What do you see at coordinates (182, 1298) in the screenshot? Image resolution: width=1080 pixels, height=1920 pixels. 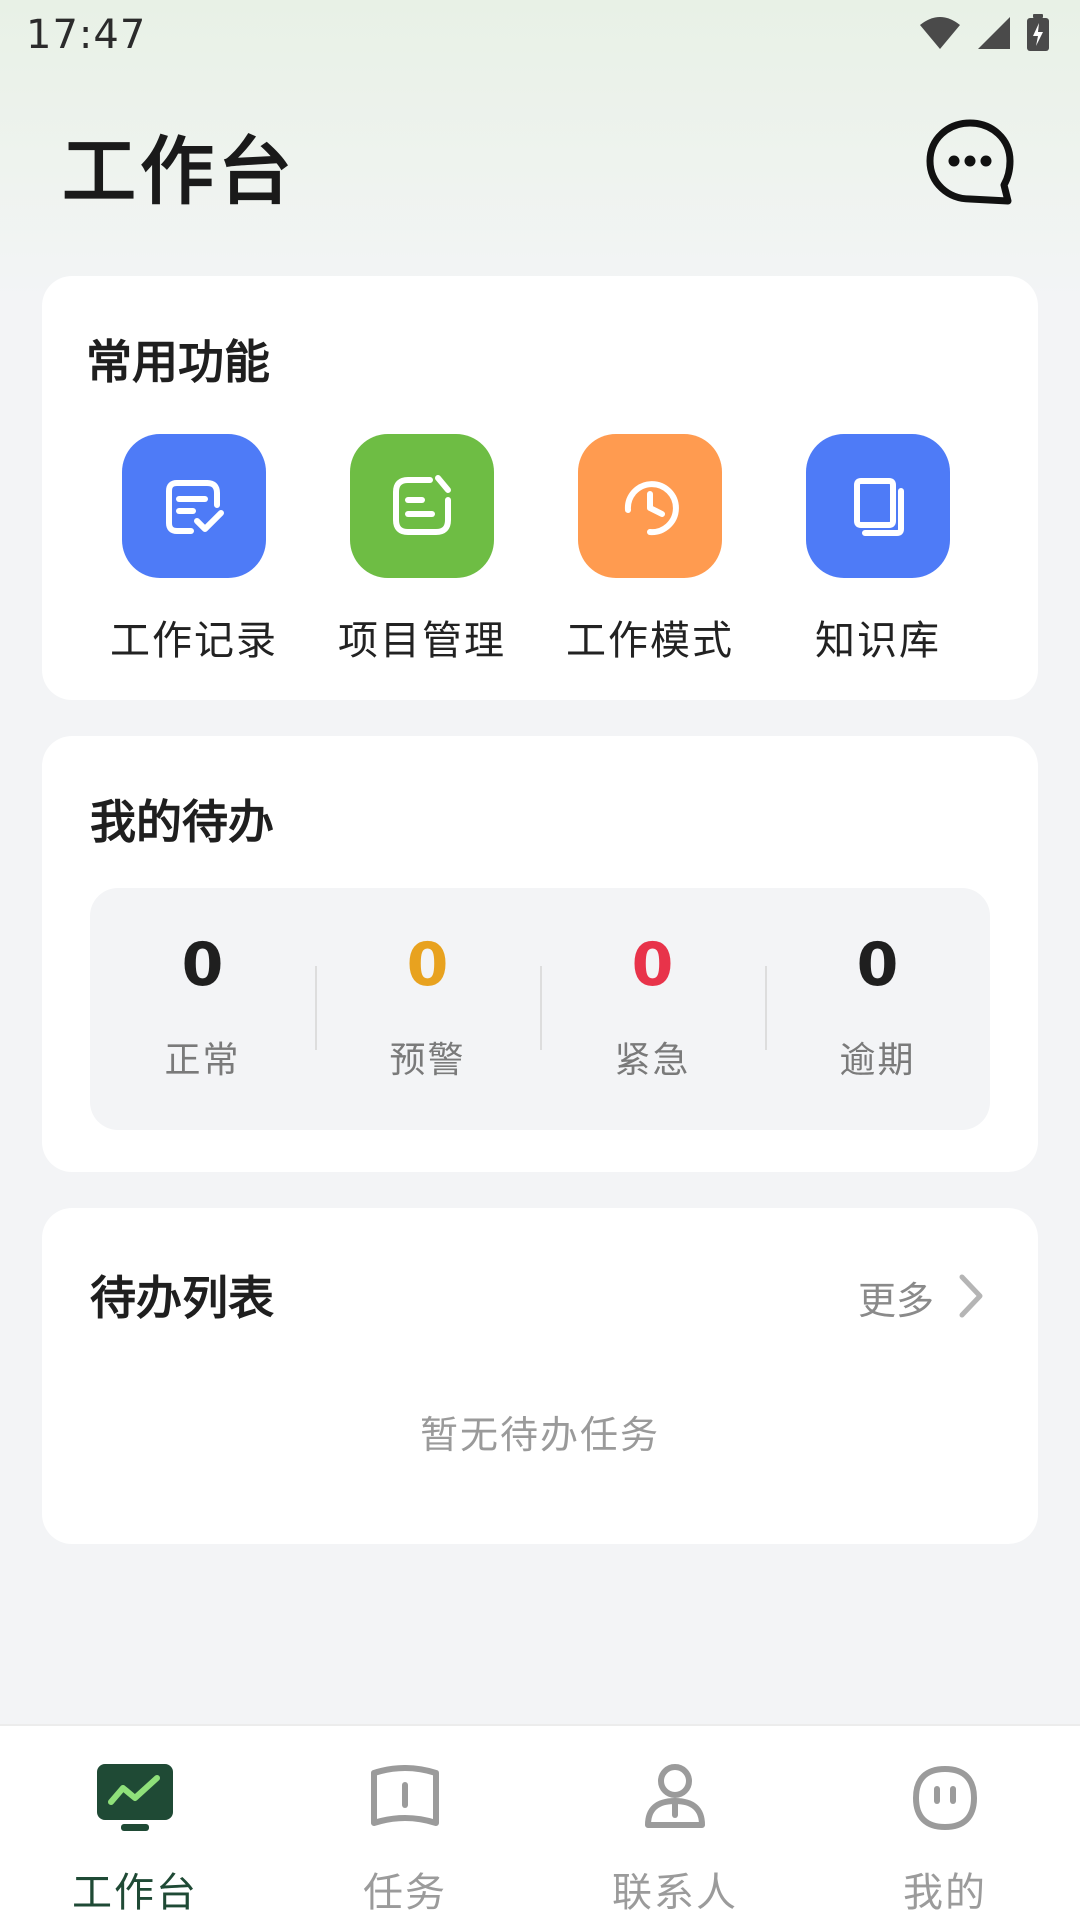 I see `todo-list-title: 待办列表` at bounding box center [182, 1298].